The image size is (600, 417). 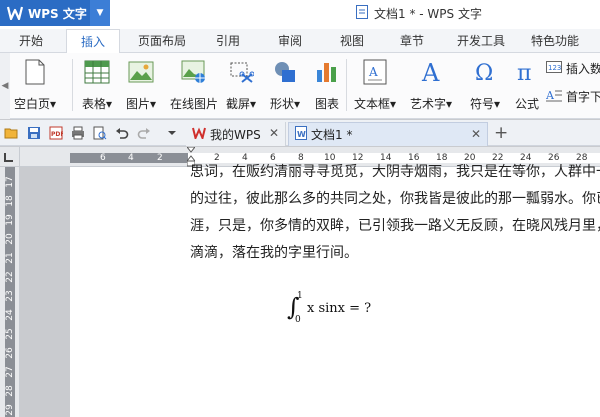 What do you see at coordinates (100, 13) in the screenshot?
I see `chevron-down-icon: ▼` at bounding box center [100, 13].